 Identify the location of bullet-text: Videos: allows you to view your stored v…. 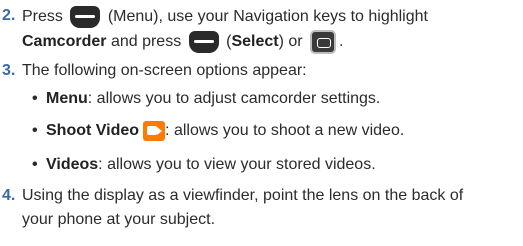
(211, 165).